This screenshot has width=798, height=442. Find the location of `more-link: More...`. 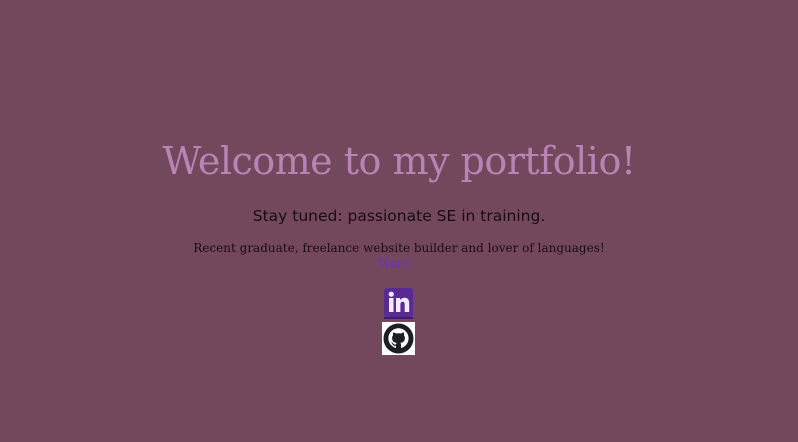

more-link: More... is located at coordinates (399, 263).